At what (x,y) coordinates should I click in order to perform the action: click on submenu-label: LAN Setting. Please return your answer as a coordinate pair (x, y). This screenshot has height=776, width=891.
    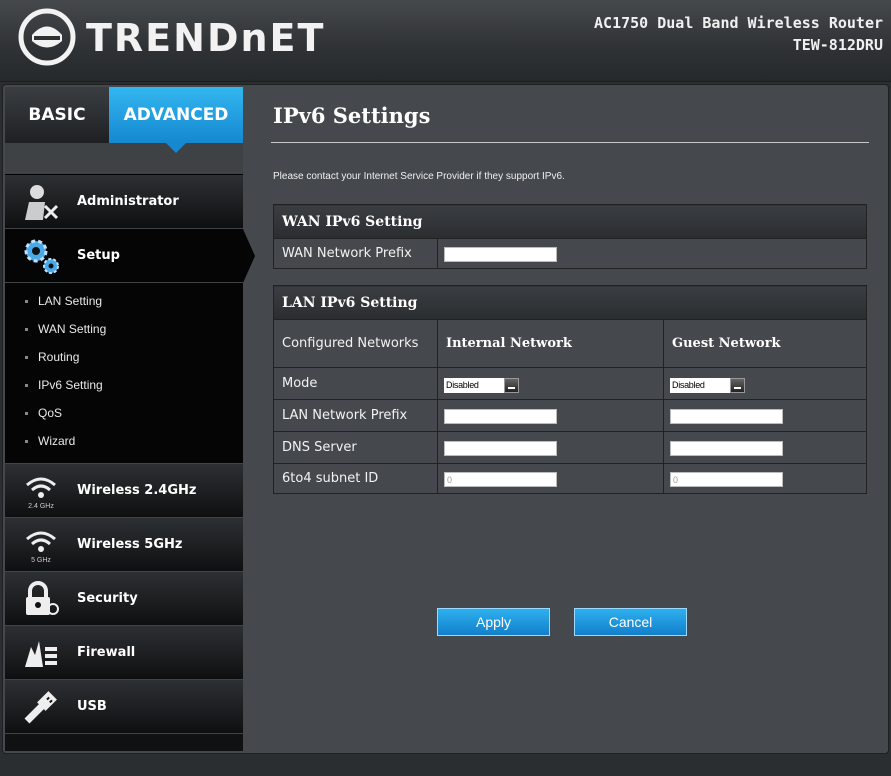
    Looking at the image, I should click on (70, 301).